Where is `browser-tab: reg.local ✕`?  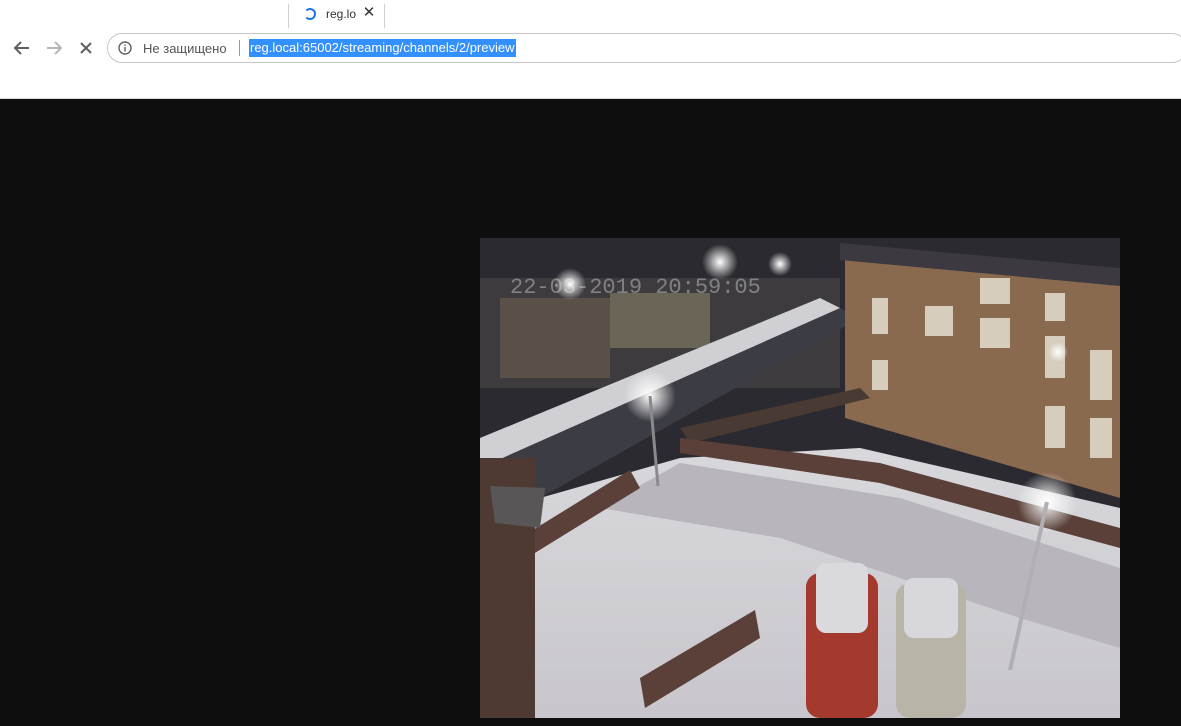
browser-tab: reg.local ✕ is located at coordinates (336, 15).